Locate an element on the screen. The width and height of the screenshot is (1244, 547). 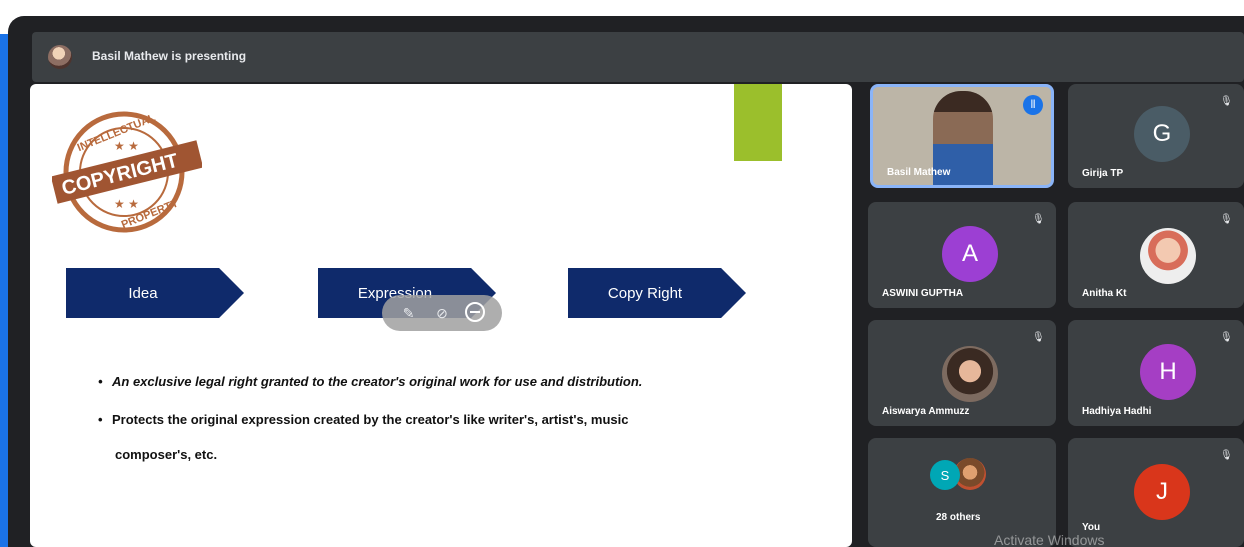
participant-tile-you: 🎙 J You is located at coordinates (1156, 492).